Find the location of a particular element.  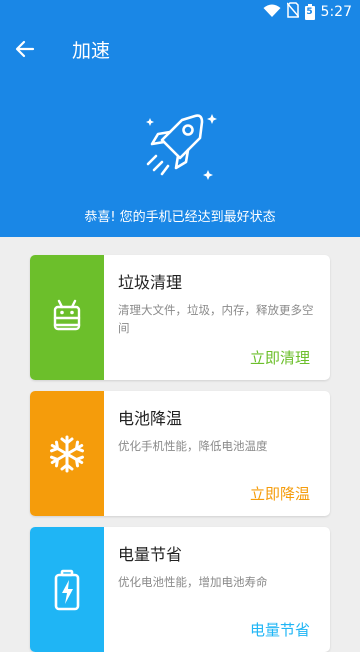

page-title: 加速 is located at coordinates (91, 51).